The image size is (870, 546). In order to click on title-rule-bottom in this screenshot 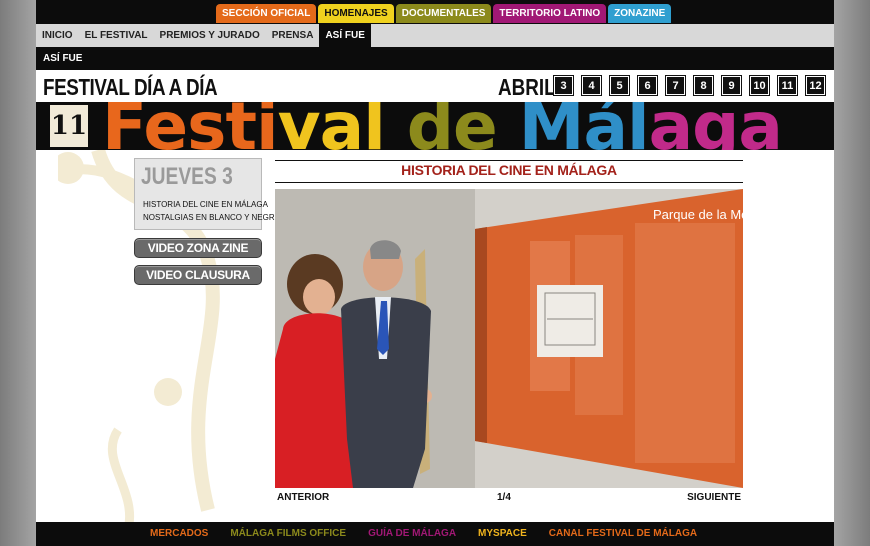, I will do `click(509, 182)`.